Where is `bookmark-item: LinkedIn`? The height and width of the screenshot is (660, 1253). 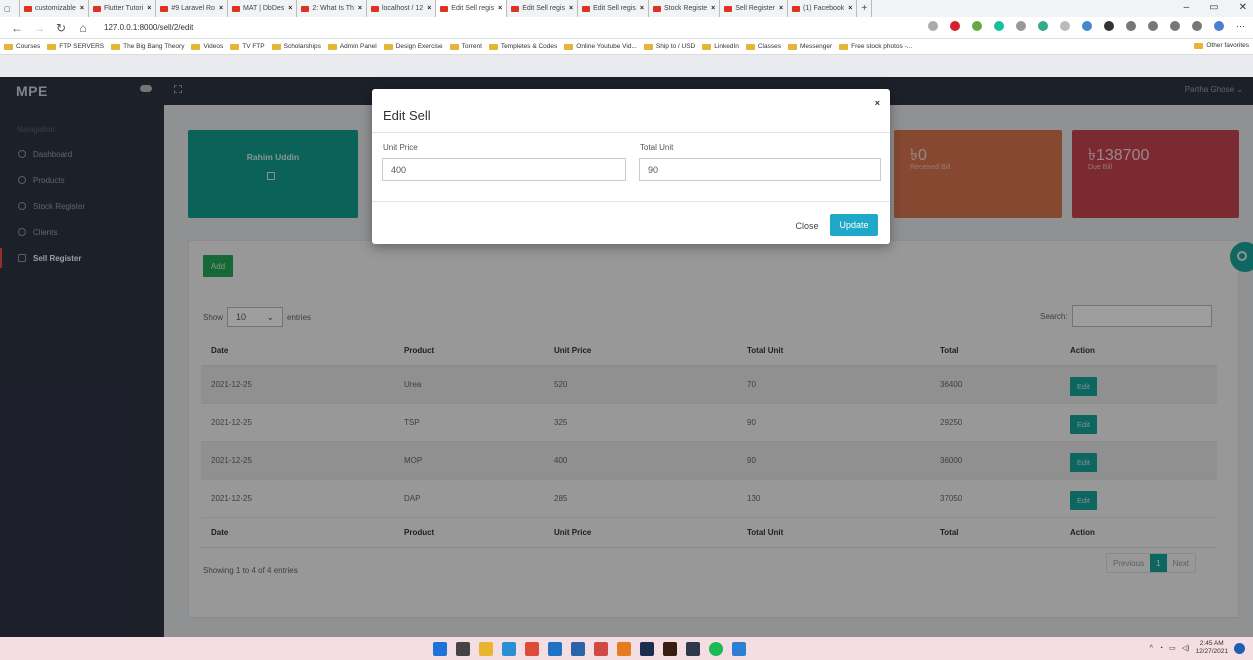
bookmark-item: LinkedIn is located at coordinates (720, 46).